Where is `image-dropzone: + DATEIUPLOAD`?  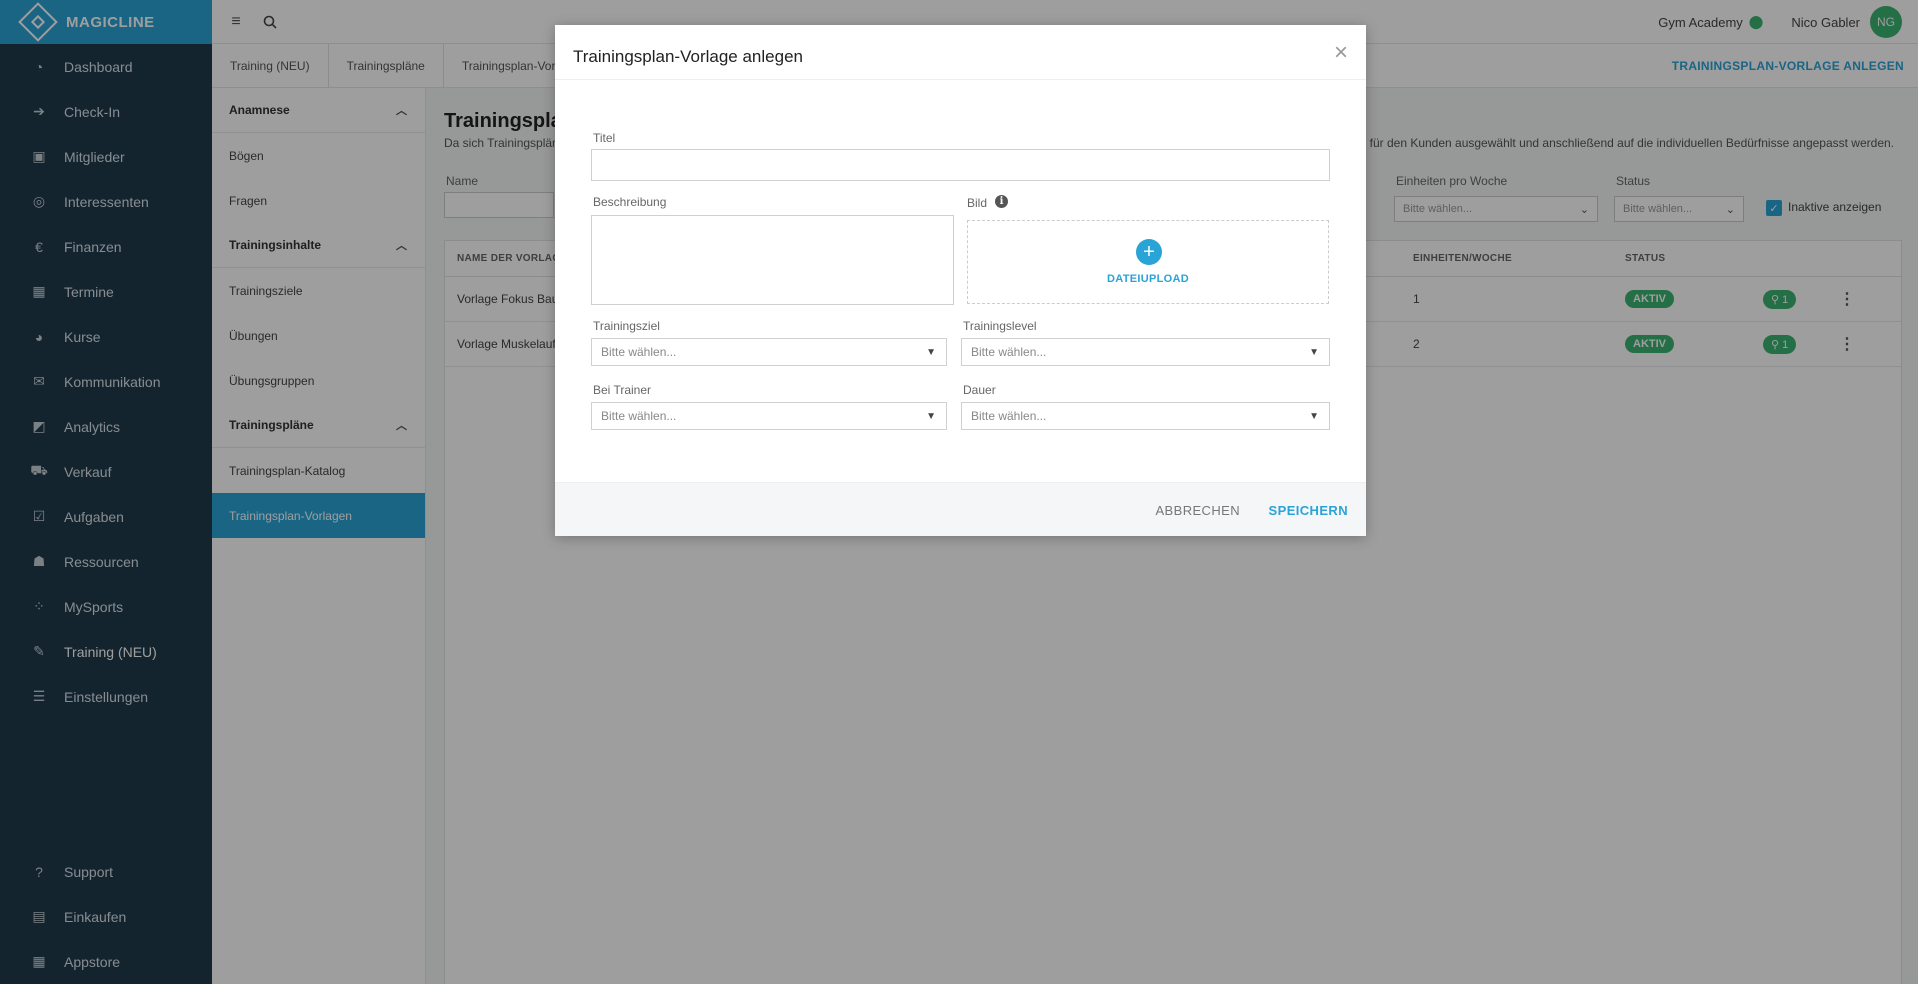
image-dropzone: + DATEIUPLOAD is located at coordinates (1148, 262).